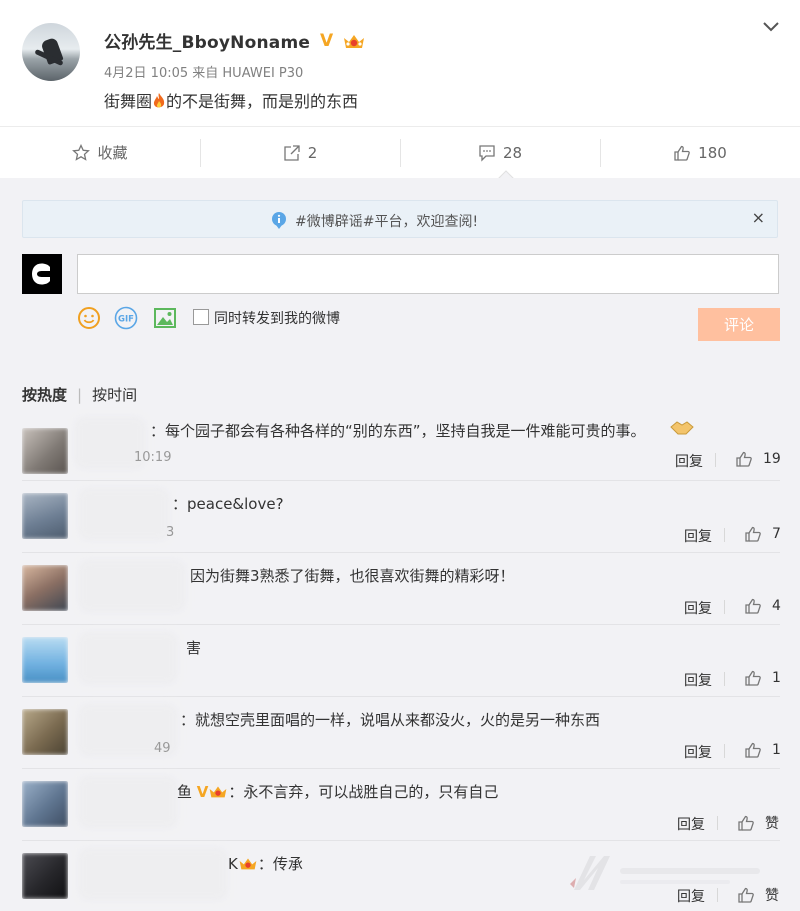 This screenshot has width=800, height=911. I want to click on sort-by-hot-tab: 按热度, so click(44, 395).